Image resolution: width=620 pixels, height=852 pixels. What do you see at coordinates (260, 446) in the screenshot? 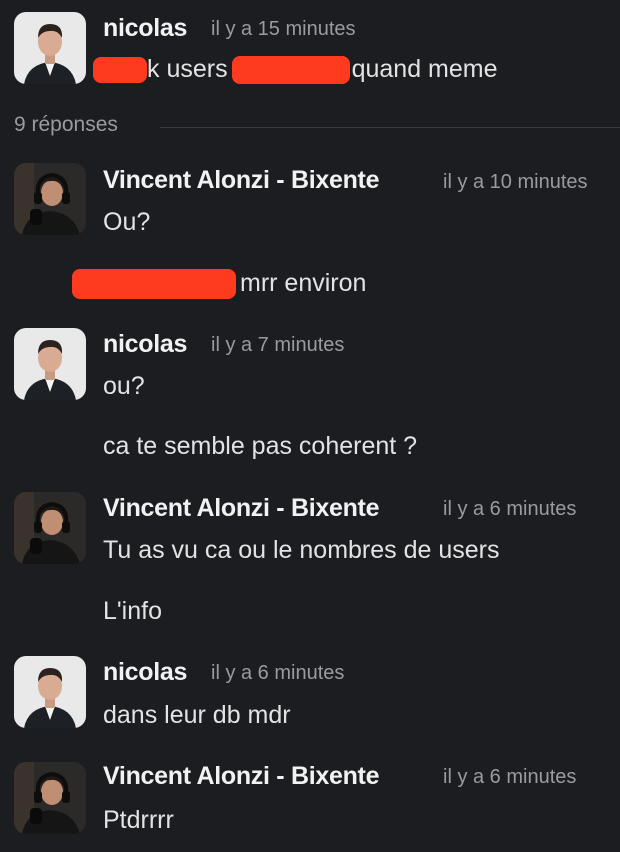
I see `message-text: ca te semble pas coherent ?` at bounding box center [260, 446].